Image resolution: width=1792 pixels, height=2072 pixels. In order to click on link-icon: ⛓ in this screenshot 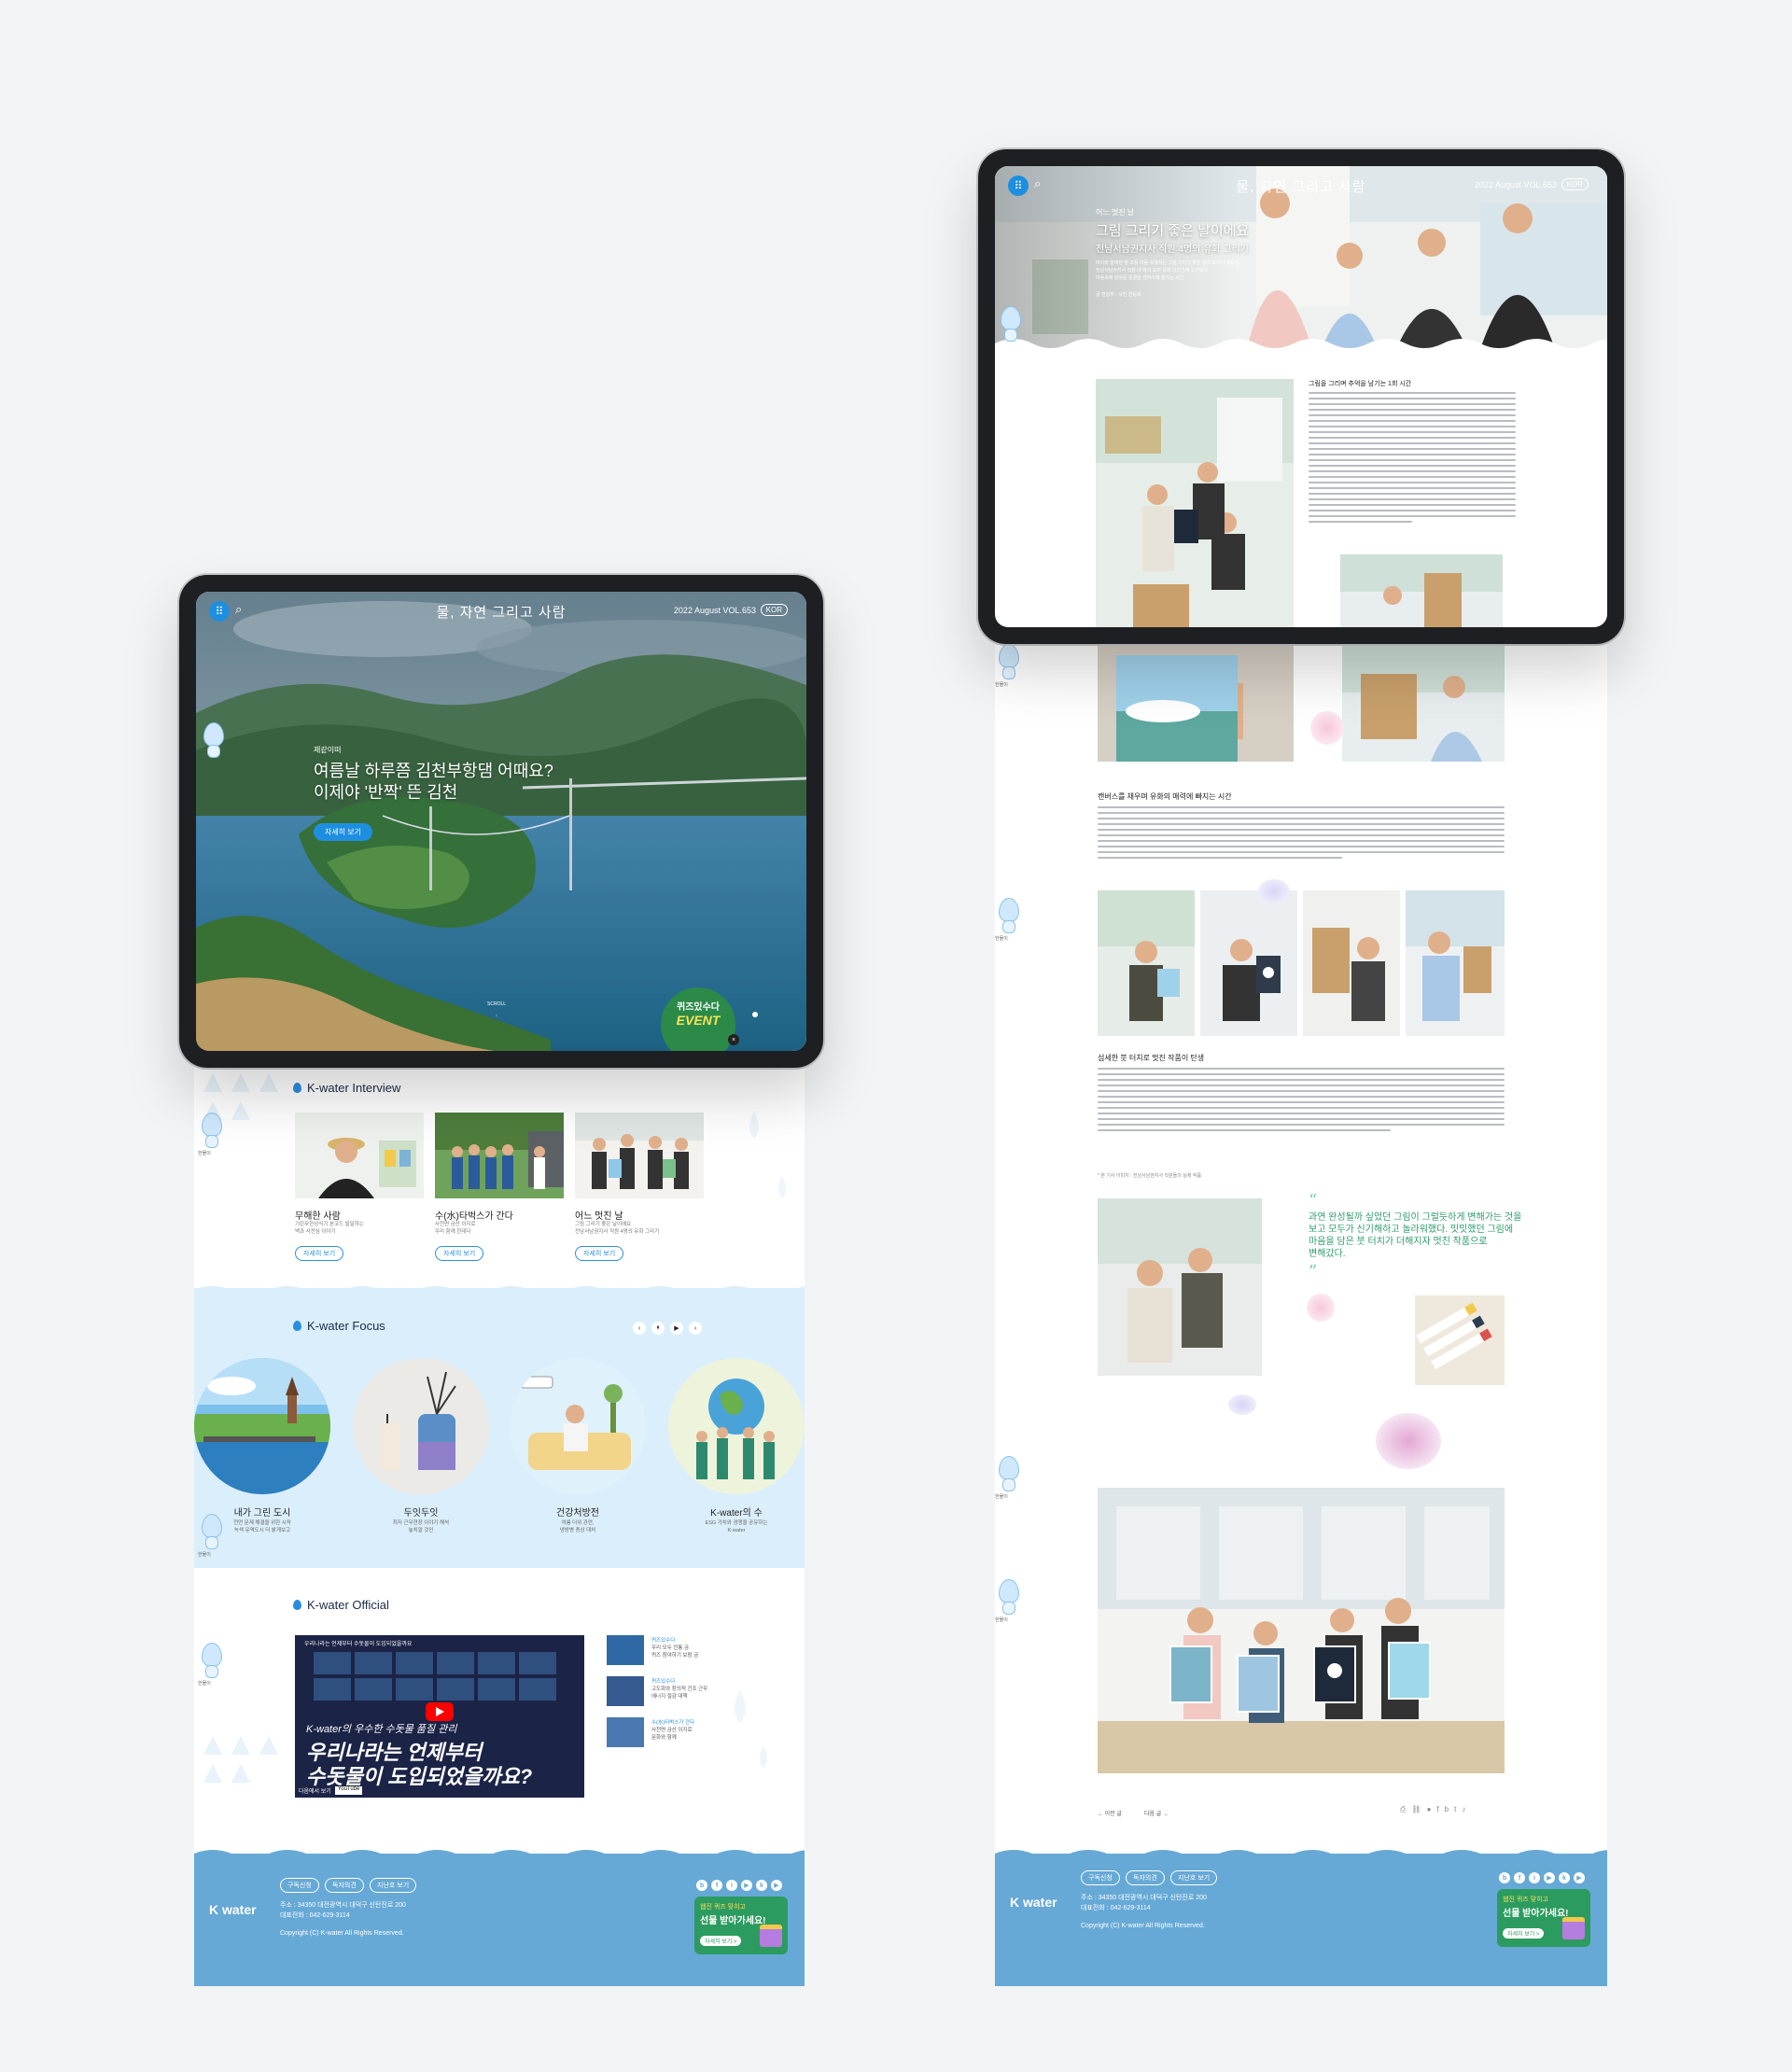, I will do `click(1416, 1809)`.